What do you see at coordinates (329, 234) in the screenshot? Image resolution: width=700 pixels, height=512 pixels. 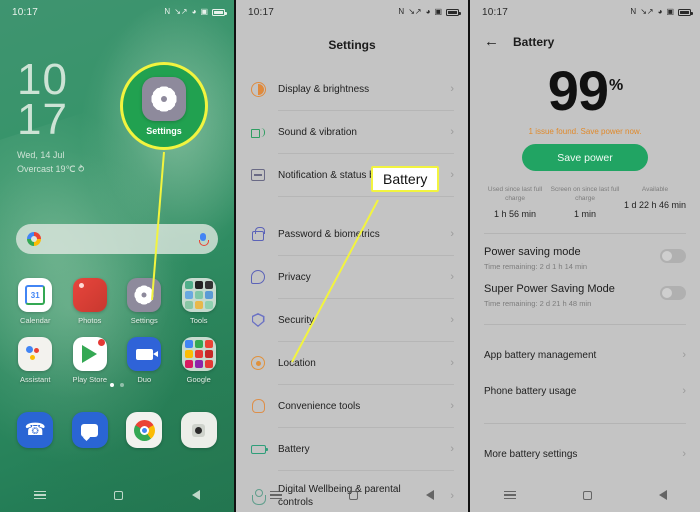 I see `settings-item-label: Password & biometrics` at bounding box center [329, 234].